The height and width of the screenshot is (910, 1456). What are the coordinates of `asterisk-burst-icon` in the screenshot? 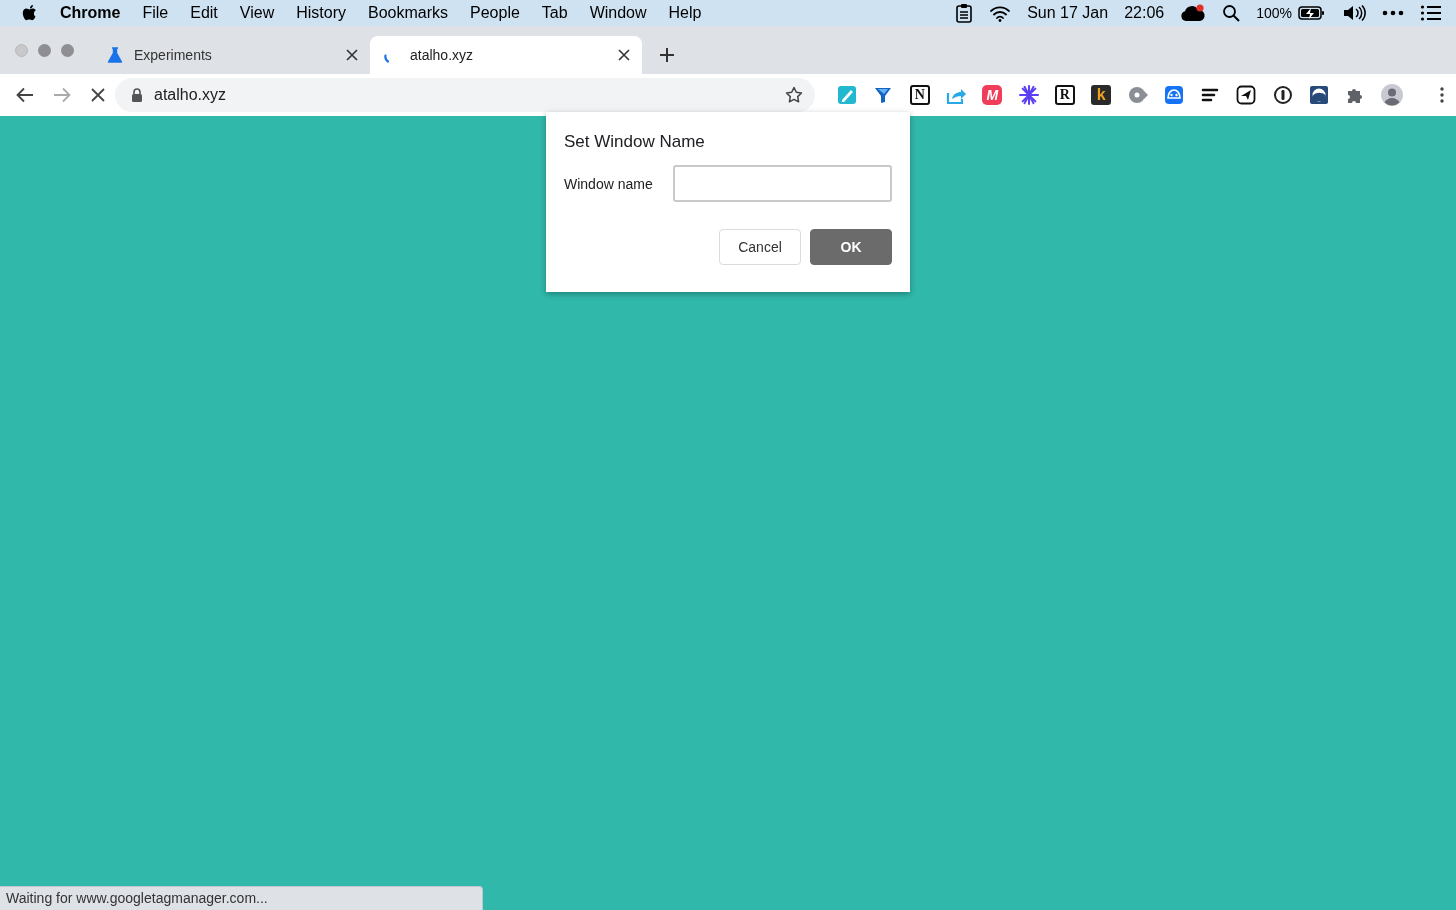 It's located at (1028, 95).